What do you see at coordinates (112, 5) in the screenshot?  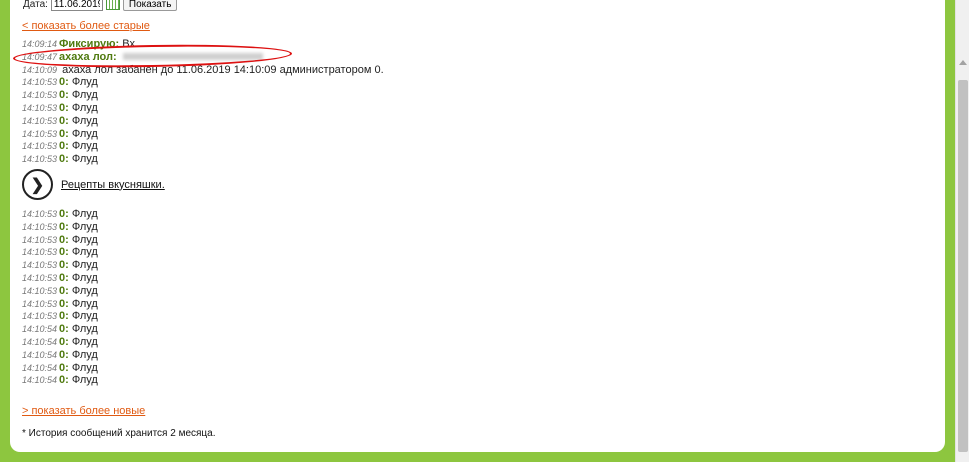 I see `calendar-icon` at bounding box center [112, 5].